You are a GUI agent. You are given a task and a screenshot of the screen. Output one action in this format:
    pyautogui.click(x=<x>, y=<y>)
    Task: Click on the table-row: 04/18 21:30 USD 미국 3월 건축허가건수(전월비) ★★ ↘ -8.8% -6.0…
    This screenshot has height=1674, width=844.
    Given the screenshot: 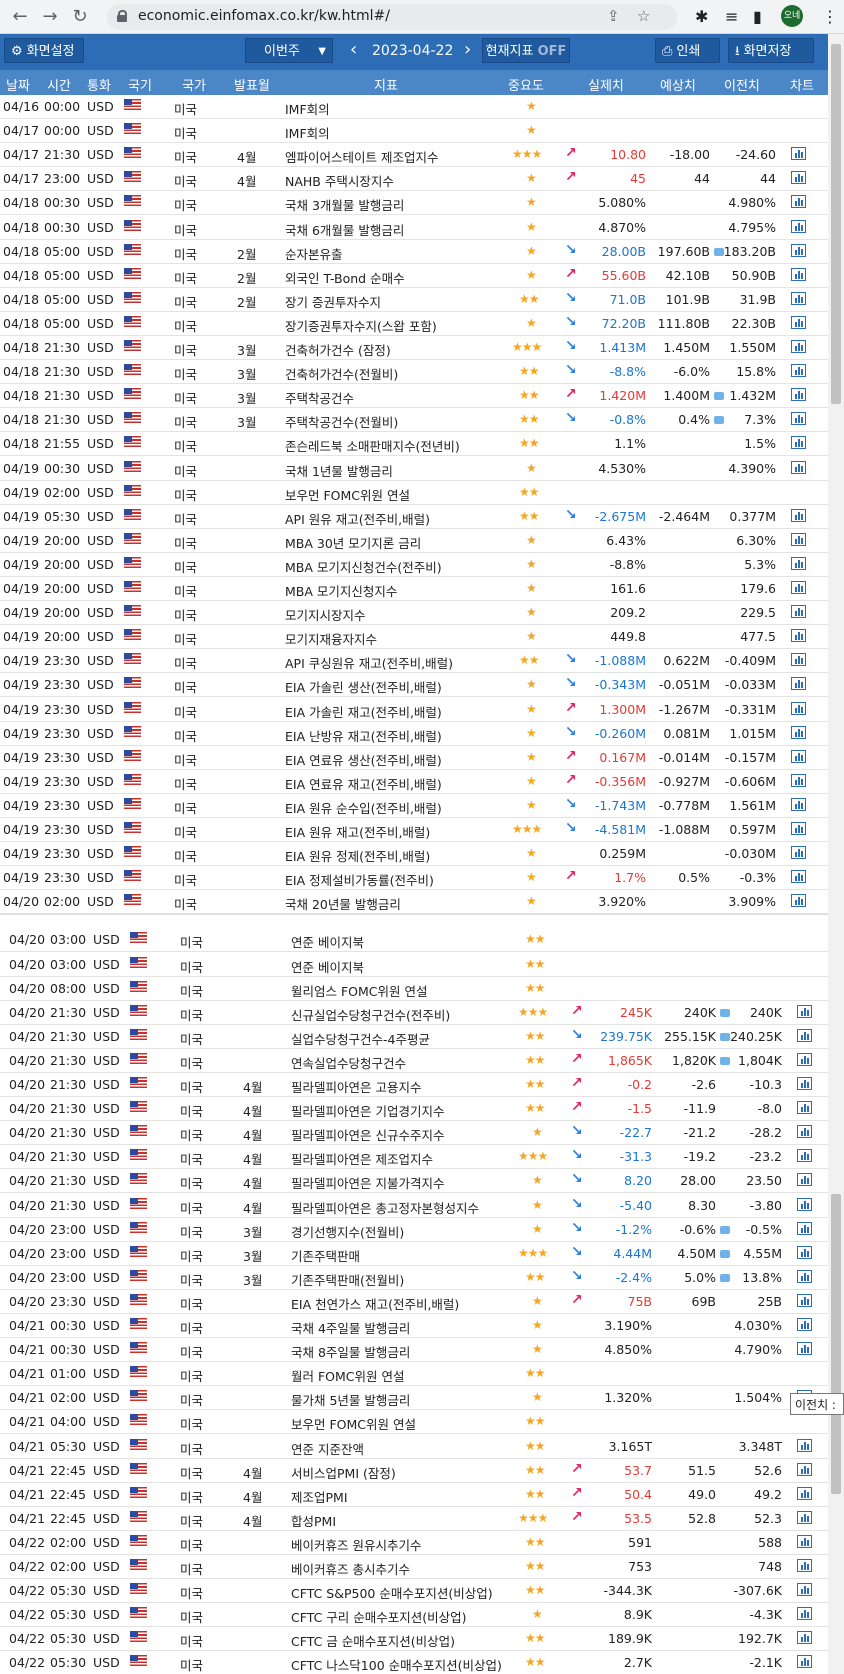 What is the action you would take?
    pyautogui.click(x=414, y=372)
    